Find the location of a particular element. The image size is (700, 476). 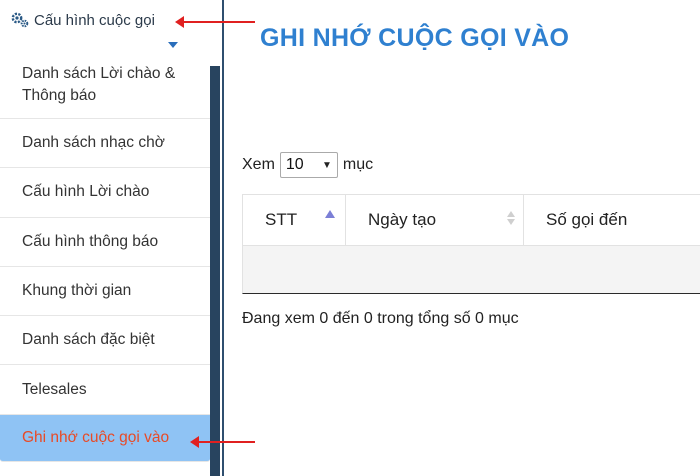

sidebar-item-label: Telesales is located at coordinates (54, 389).